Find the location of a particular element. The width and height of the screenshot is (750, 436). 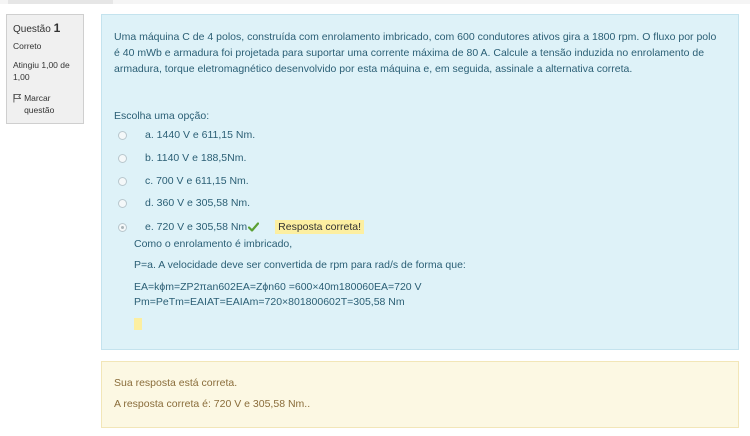

option-e-label: e. 720 V e 305,58 Nm is located at coordinates (196, 227).